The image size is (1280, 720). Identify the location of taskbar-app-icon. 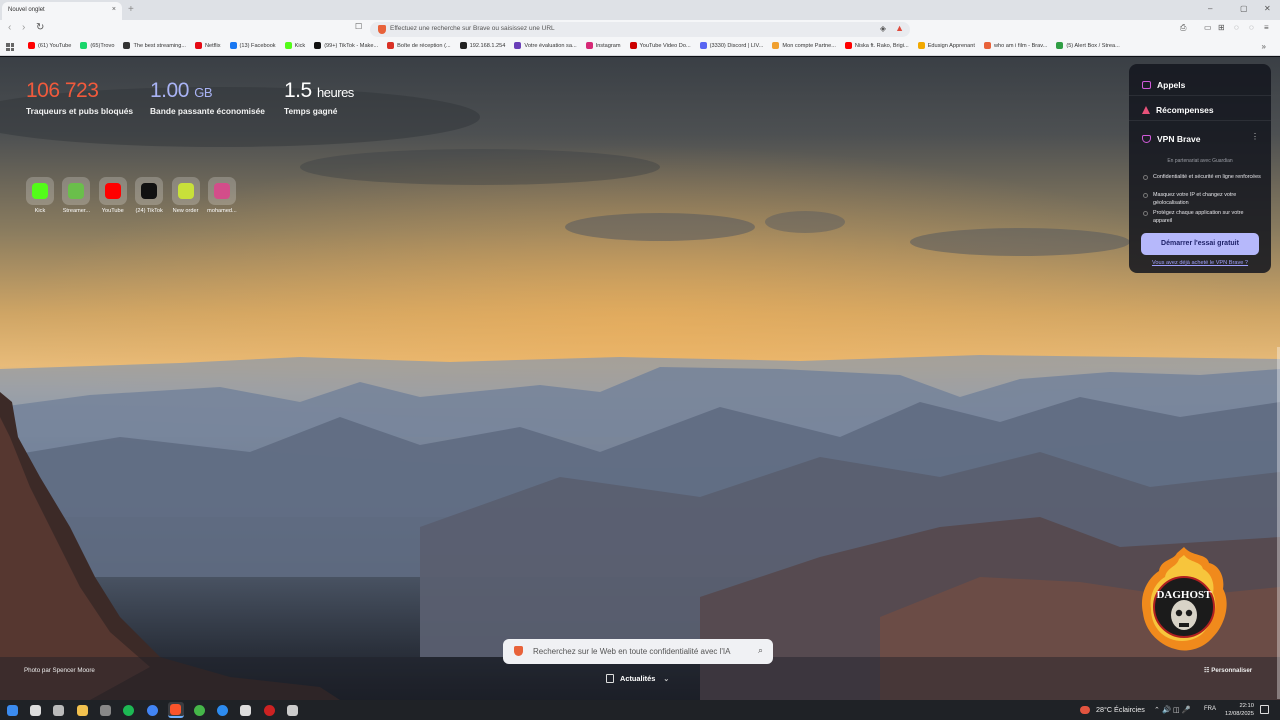
(293, 710).